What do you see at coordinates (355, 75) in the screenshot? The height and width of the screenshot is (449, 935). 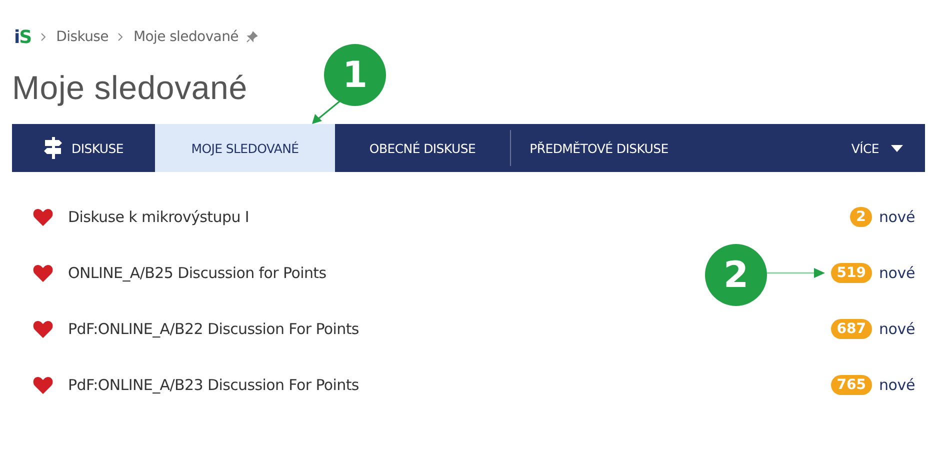 I see `callout-marker: 1` at bounding box center [355, 75].